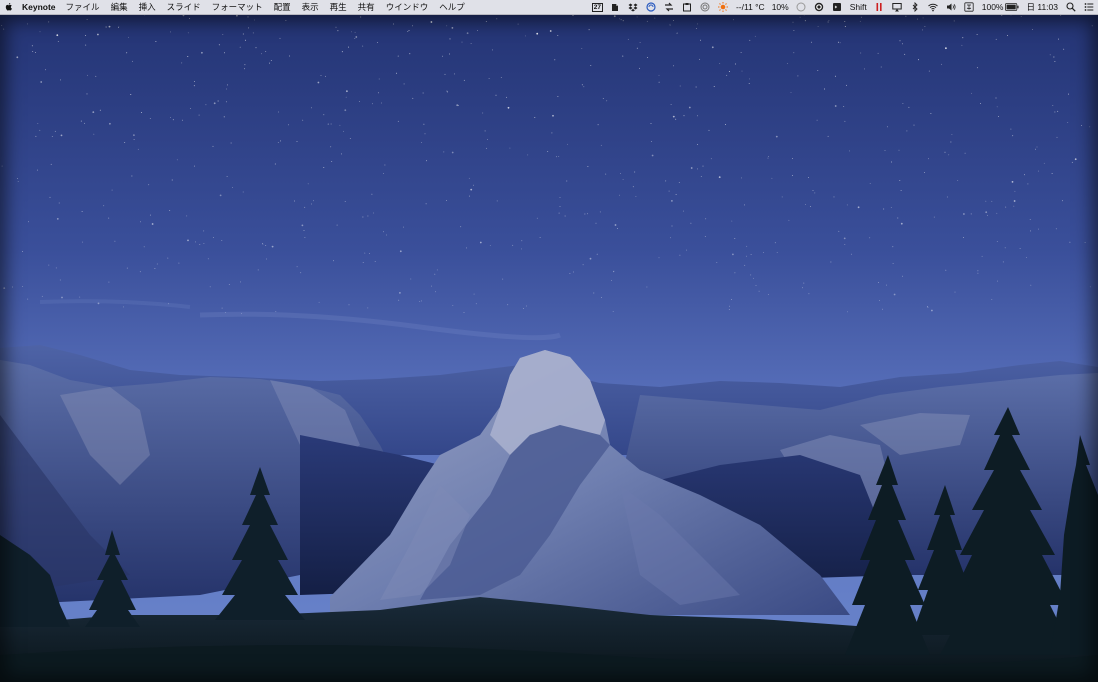 The image size is (1098, 682). What do you see at coordinates (39, 7) in the screenshot?
I see `app-name-menu: Keynote` at bounding box center [39, 7].